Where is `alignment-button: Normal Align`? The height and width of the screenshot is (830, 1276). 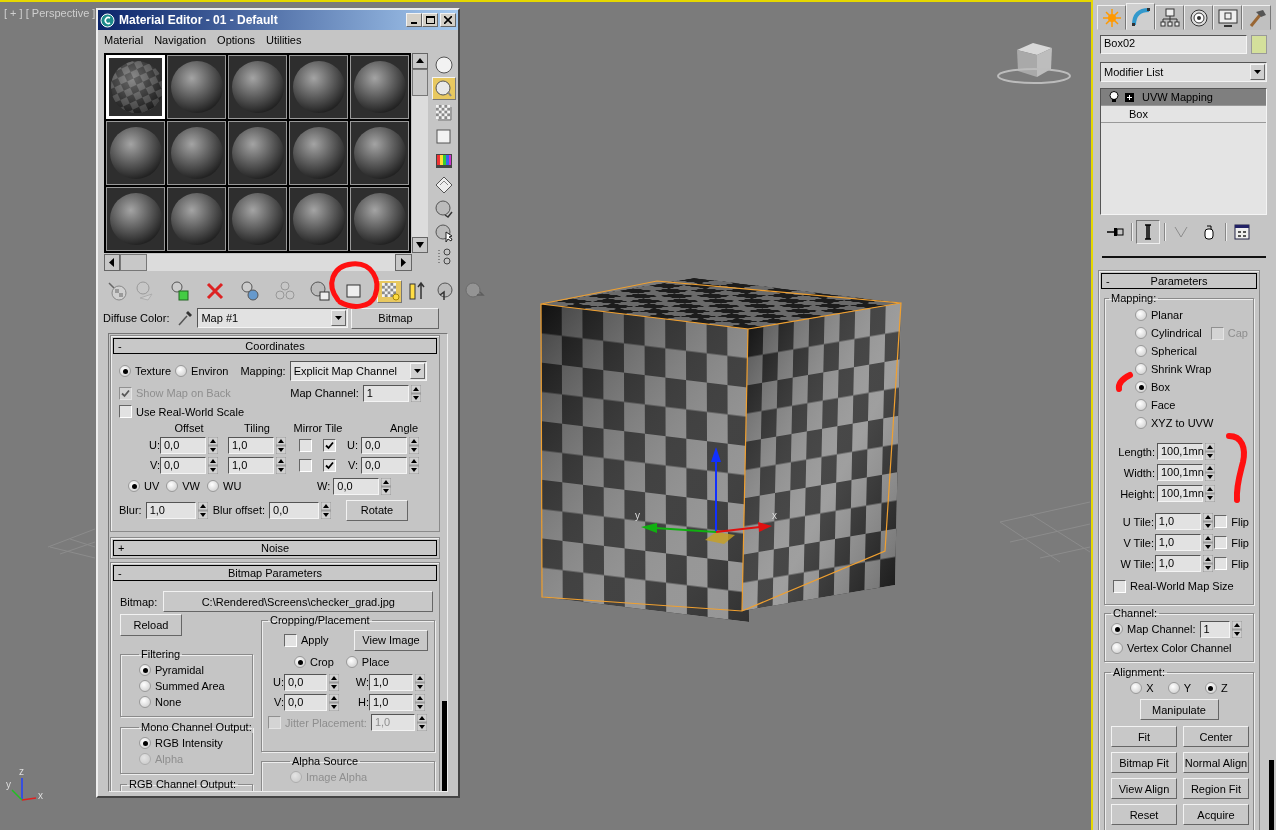
alignment-button: Normal Align is located at coordinates (1216, 762).